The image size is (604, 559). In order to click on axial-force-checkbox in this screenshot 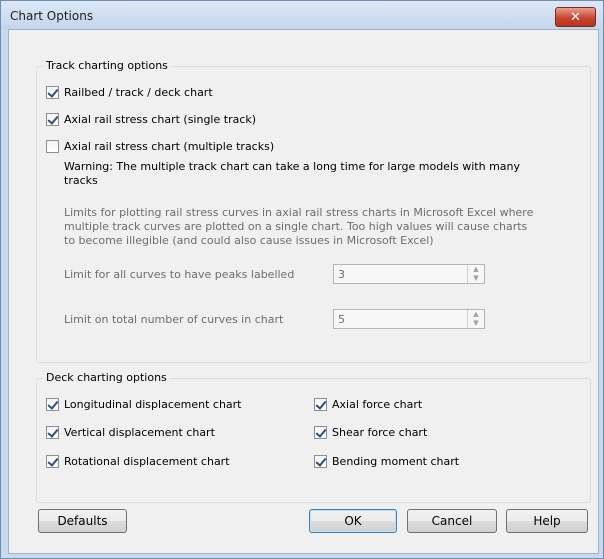, I will do `click(320, 404)`.